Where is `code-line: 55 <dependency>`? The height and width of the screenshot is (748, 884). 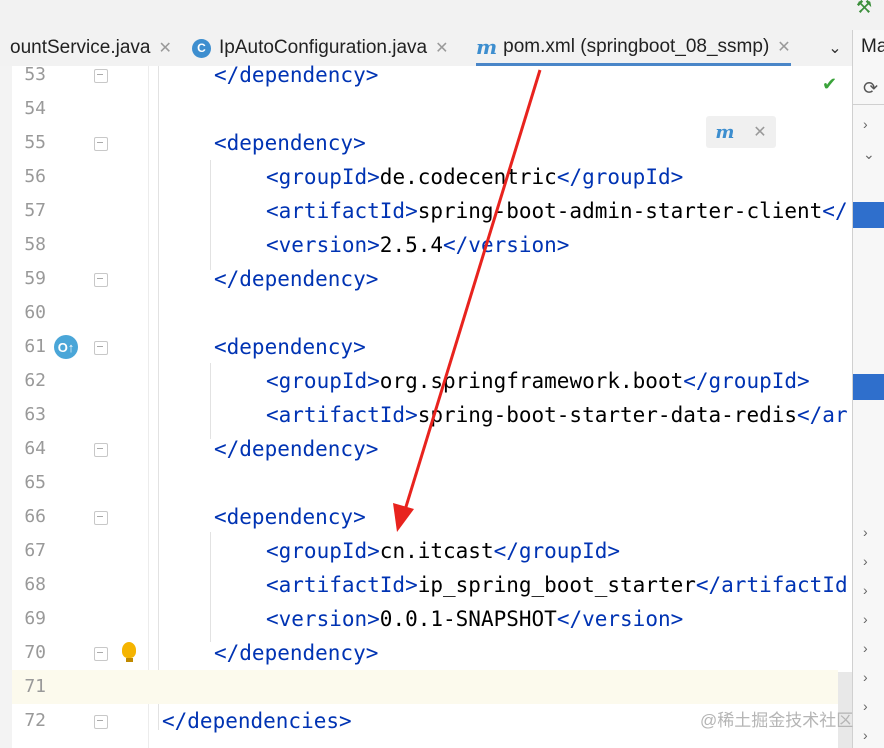 code-line: 55 <dependency> is located at coordinates (426, 143).